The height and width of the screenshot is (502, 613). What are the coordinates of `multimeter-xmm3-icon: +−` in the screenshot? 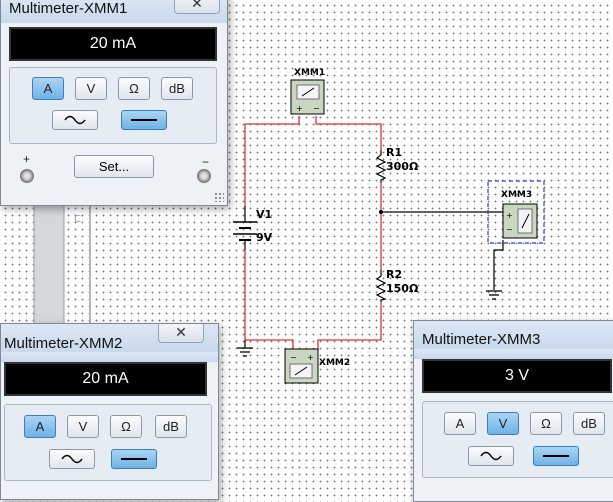 It's located at (520, 221).